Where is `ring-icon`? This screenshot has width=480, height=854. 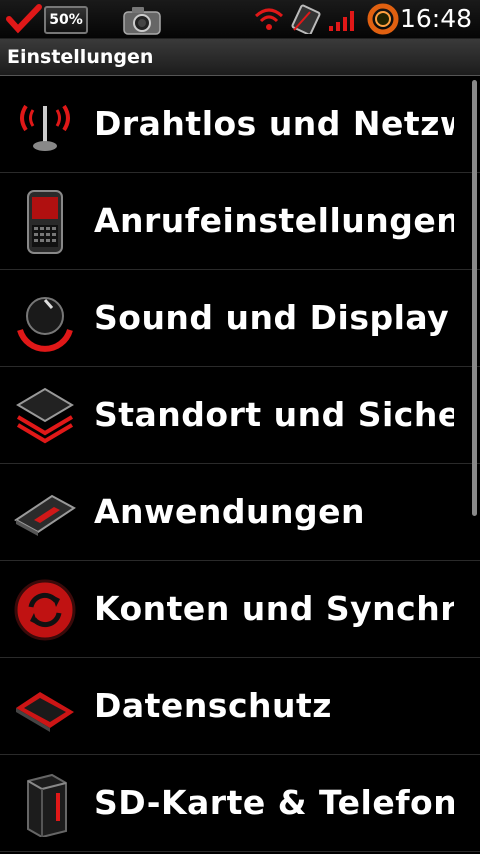
ring-icon is located at coordinates (383, 19).